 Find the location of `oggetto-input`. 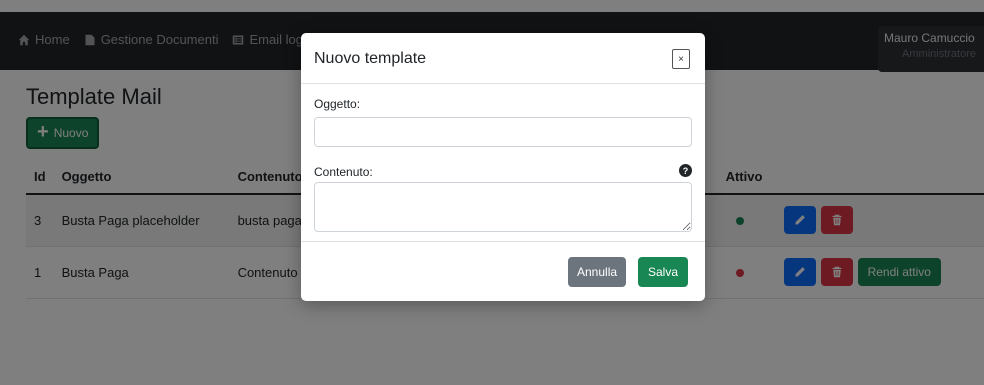

oggetto-input is located at coordinates (503, 132).